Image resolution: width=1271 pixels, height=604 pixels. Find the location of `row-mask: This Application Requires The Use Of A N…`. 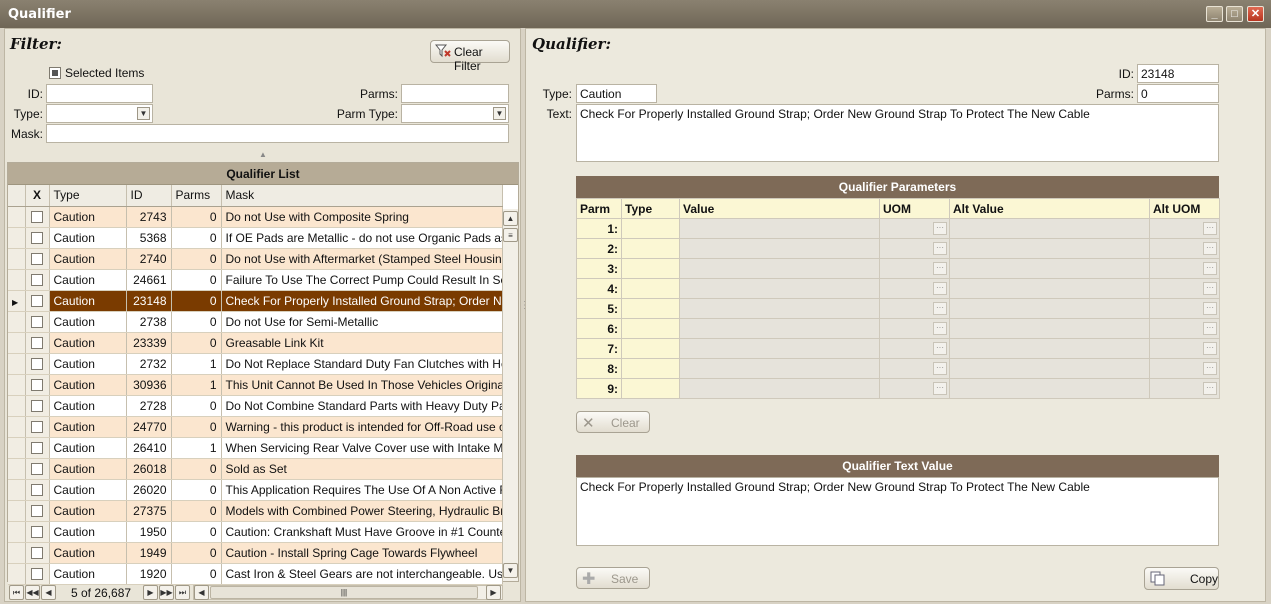

row-mask: This Application Requires The Use Of A N… is located at coordinates (362, 490).